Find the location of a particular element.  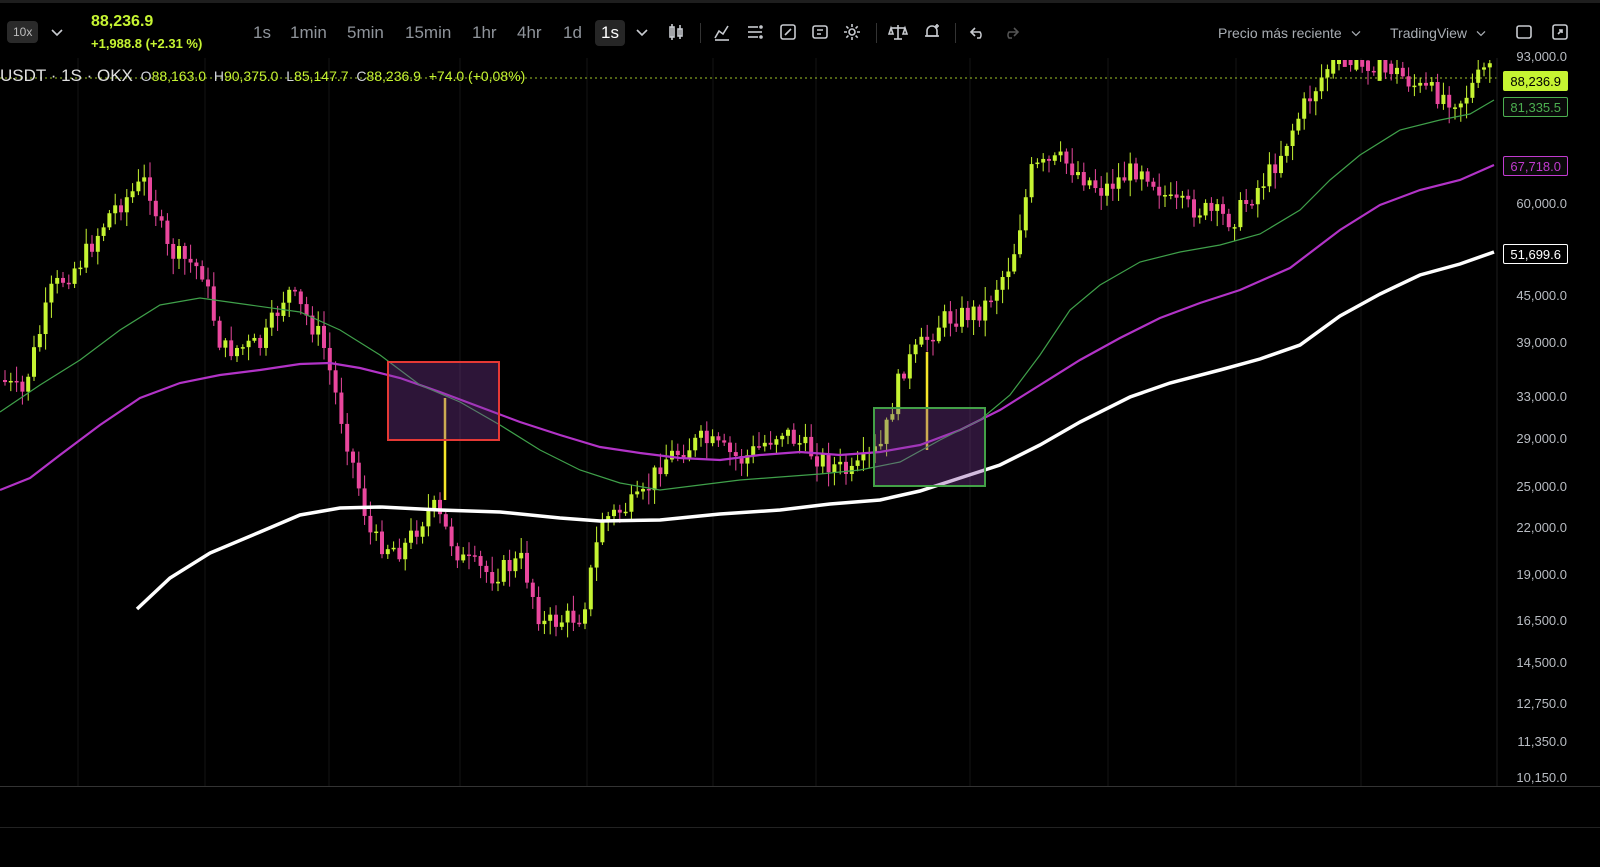

alert-add-icon is located at coordinates (932, 32).